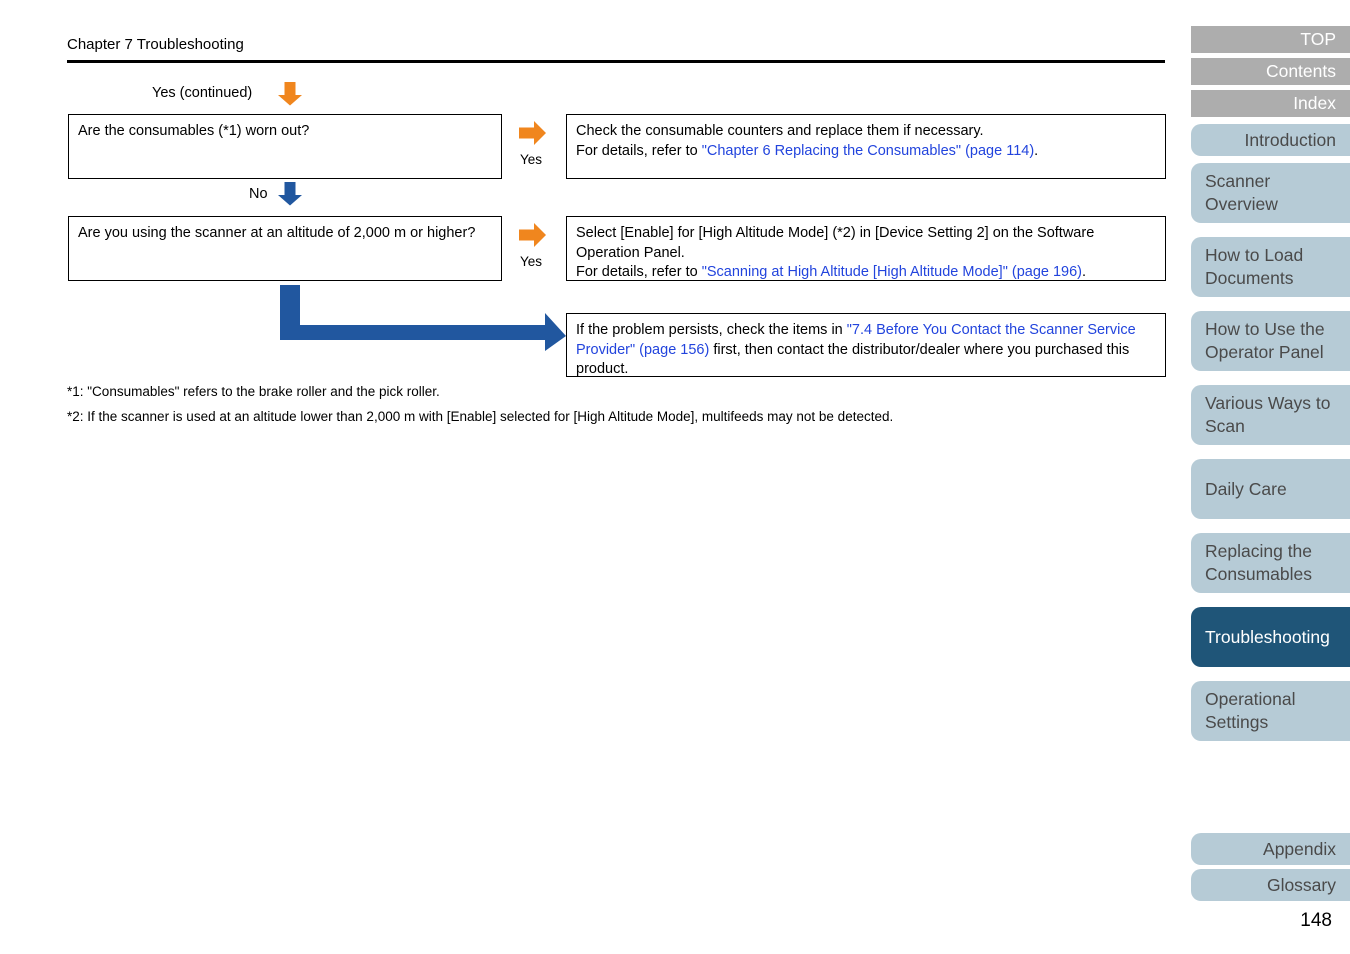 The image size is (1350, 954). I want to click on sidebar-item-scanner-overview: Scanner Overview, so click(1270, 193).